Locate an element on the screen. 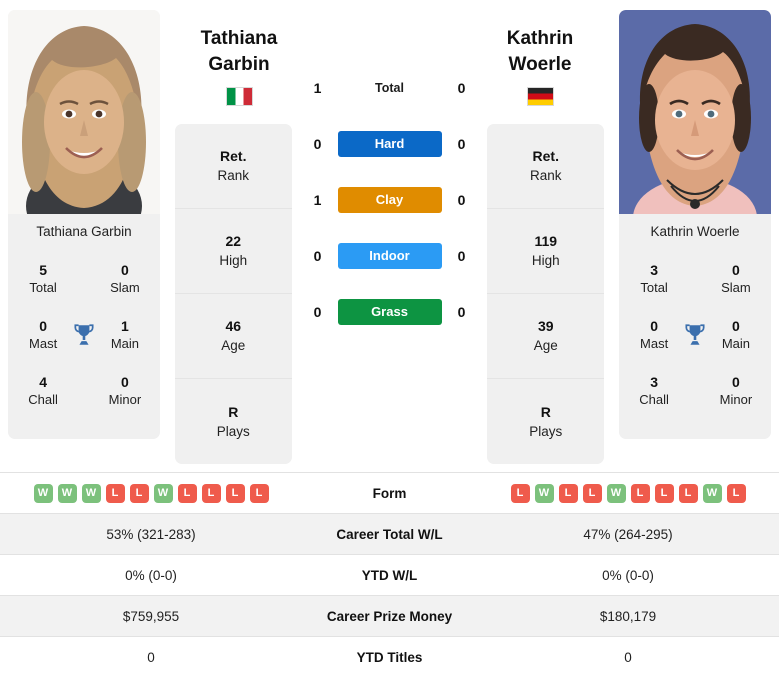 This screenshot has width=779, height=699. h2h-row-clay: 1 Clay 0 is located at coordinates (390, 200).